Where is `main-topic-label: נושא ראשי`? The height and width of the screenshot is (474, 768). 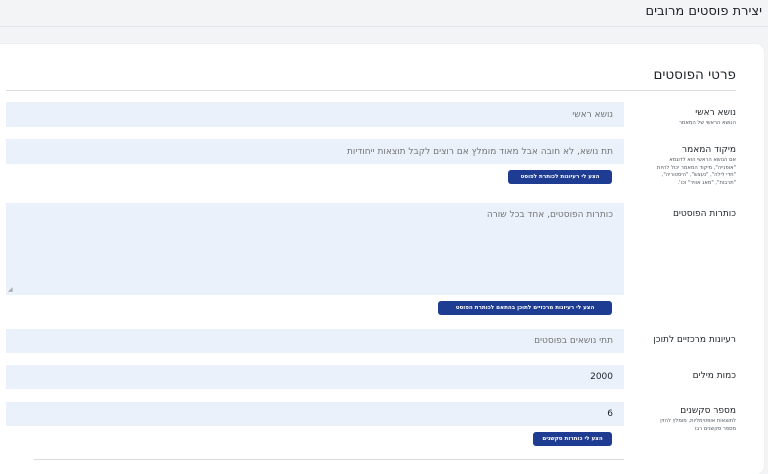 main-topic-label: נושא ראשי is located at coordinates (715, 113).